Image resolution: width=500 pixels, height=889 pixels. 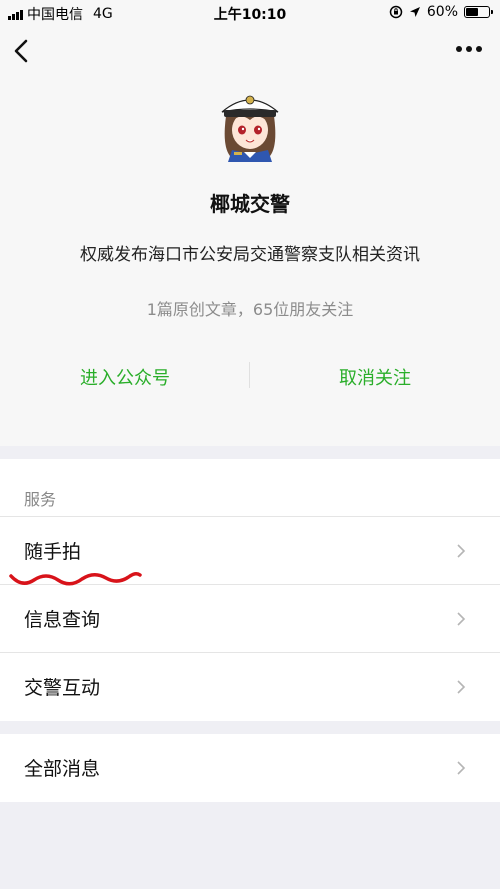 I want to click on more-dots-icon, so click(x=469, y=49).